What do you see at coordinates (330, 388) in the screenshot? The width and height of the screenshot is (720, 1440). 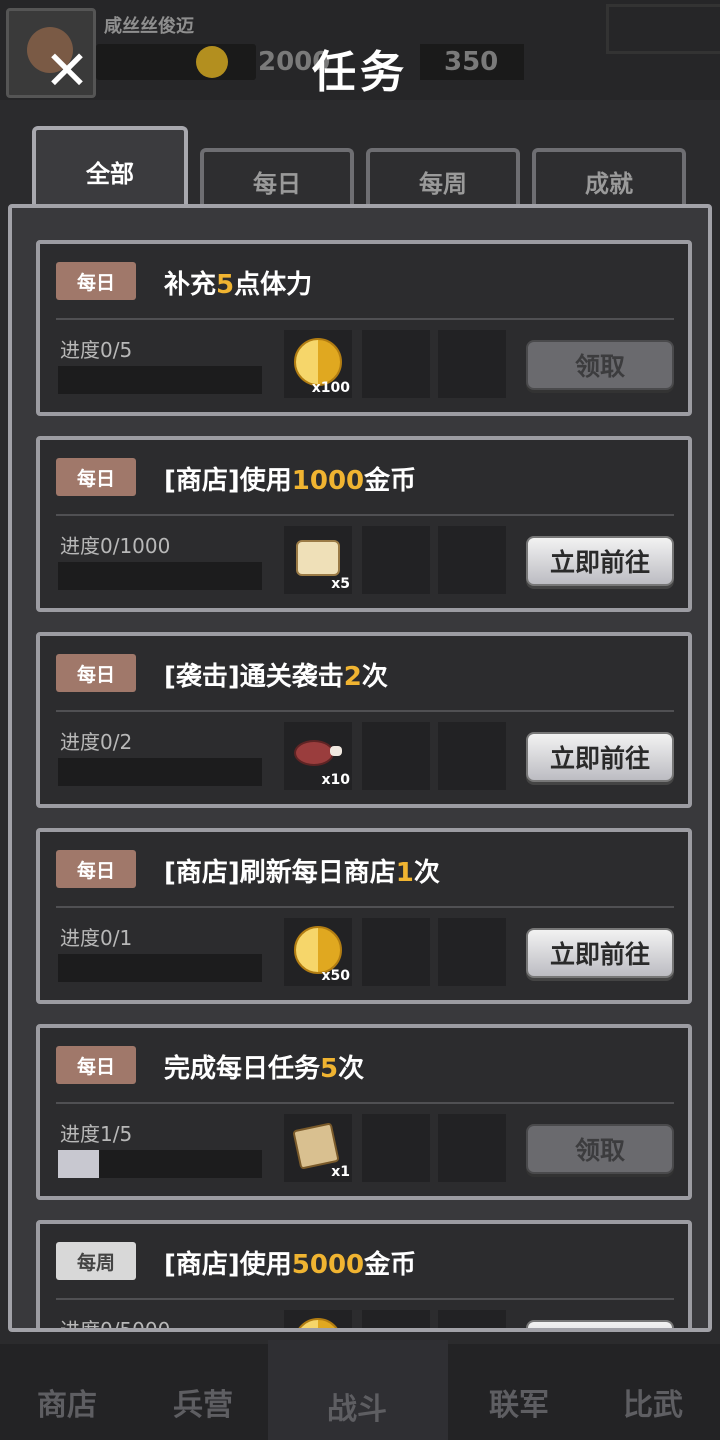 I see `reward-qty: x100` at bounding box center [330, 388].